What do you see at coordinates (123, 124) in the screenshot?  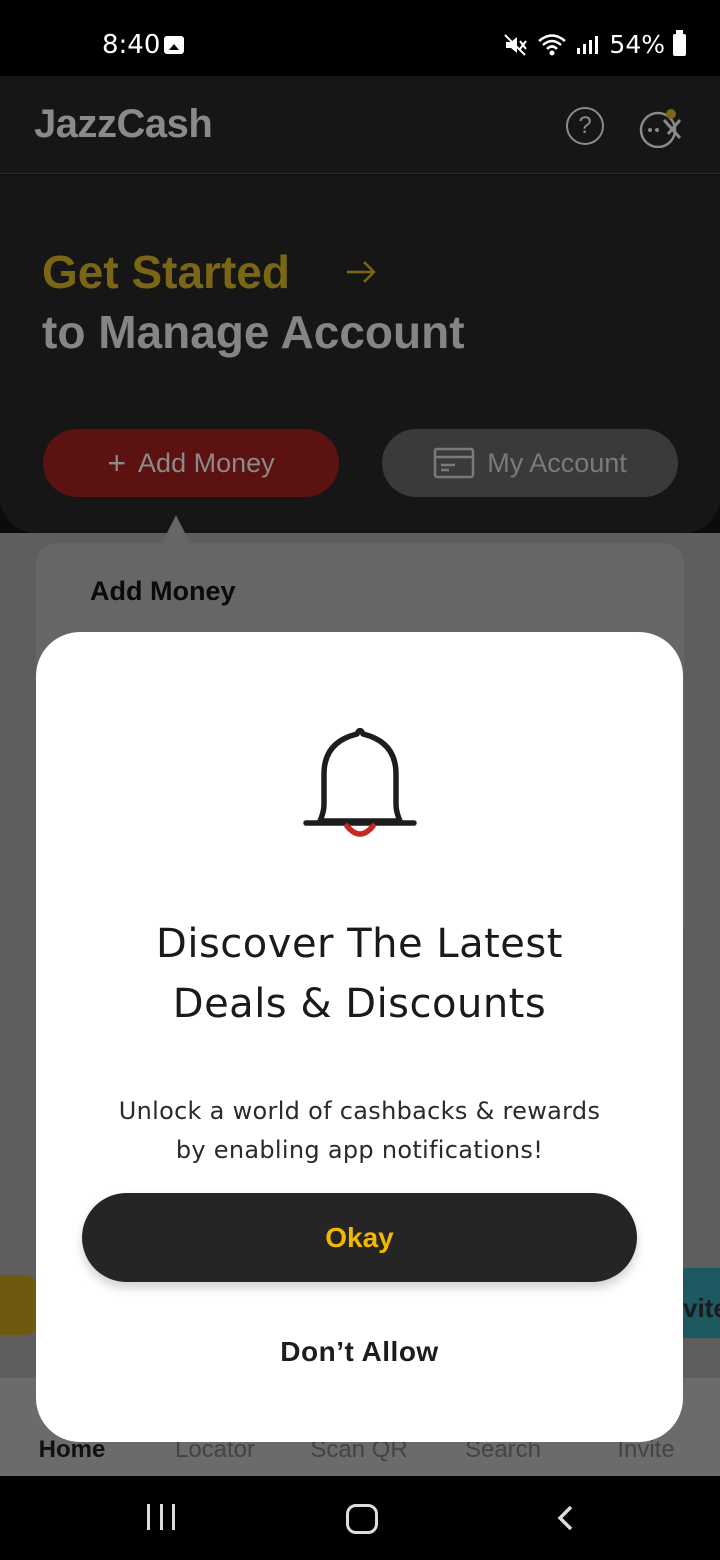 I see `jazzcash-logo: JazzCash` at bounding box center [123, 124].